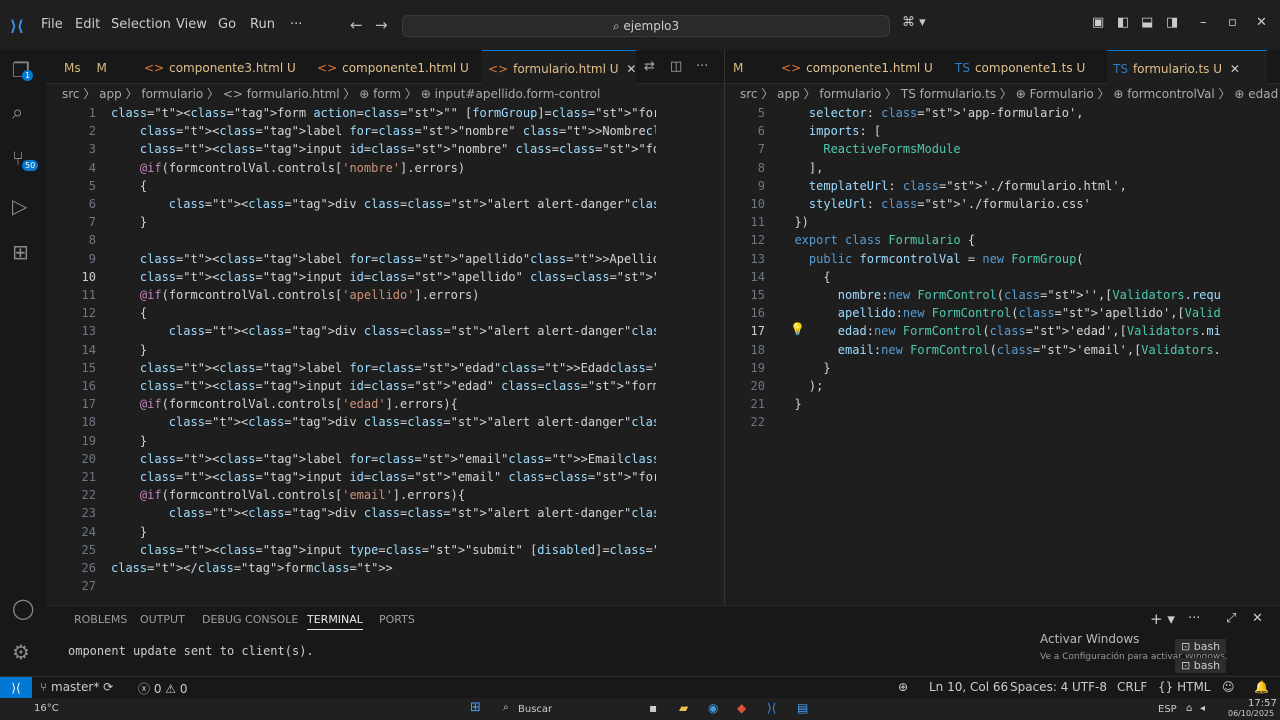 The height and width of the screenshot is (720, 1280). Describe the element at coordinates (1184, 687) in the screenshot. I see `language-mode: {} HTML` at that location.